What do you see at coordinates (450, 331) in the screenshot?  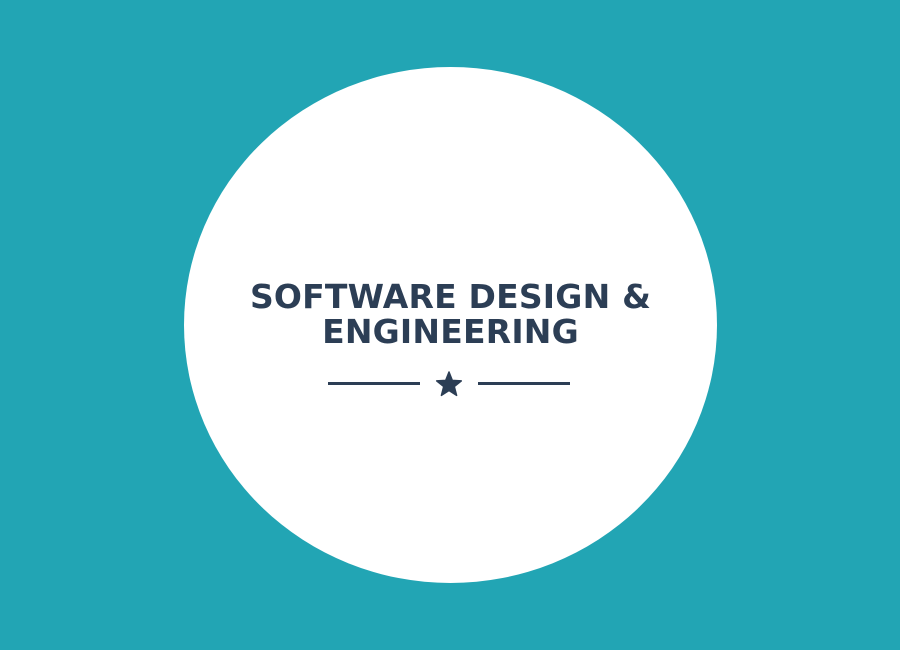 I see `title-line-2: ENGINEERING` at bounding box center [450, 331].